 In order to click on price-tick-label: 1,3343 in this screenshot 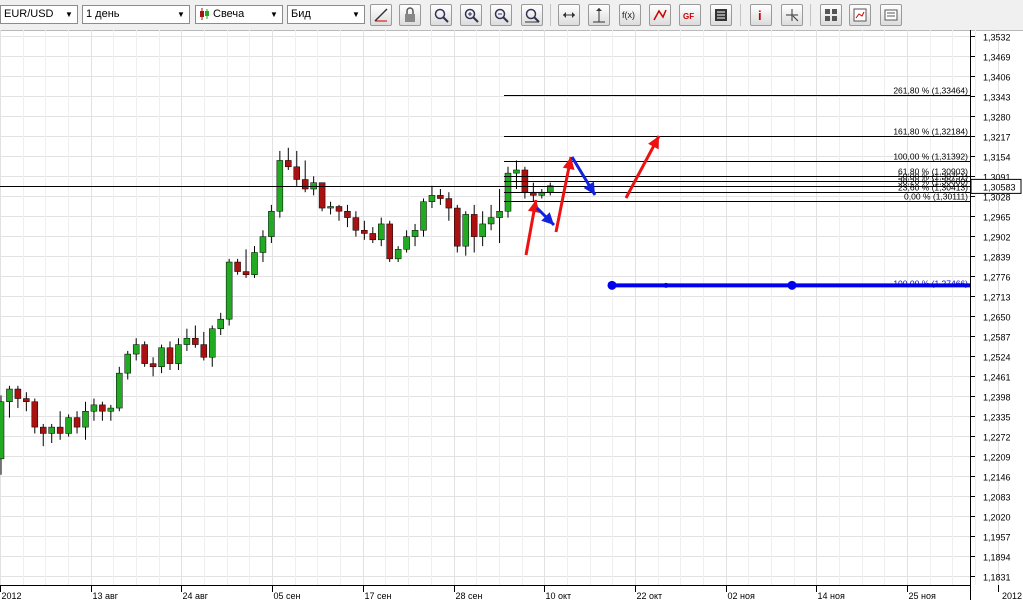, I will do `click(997, 98)`.